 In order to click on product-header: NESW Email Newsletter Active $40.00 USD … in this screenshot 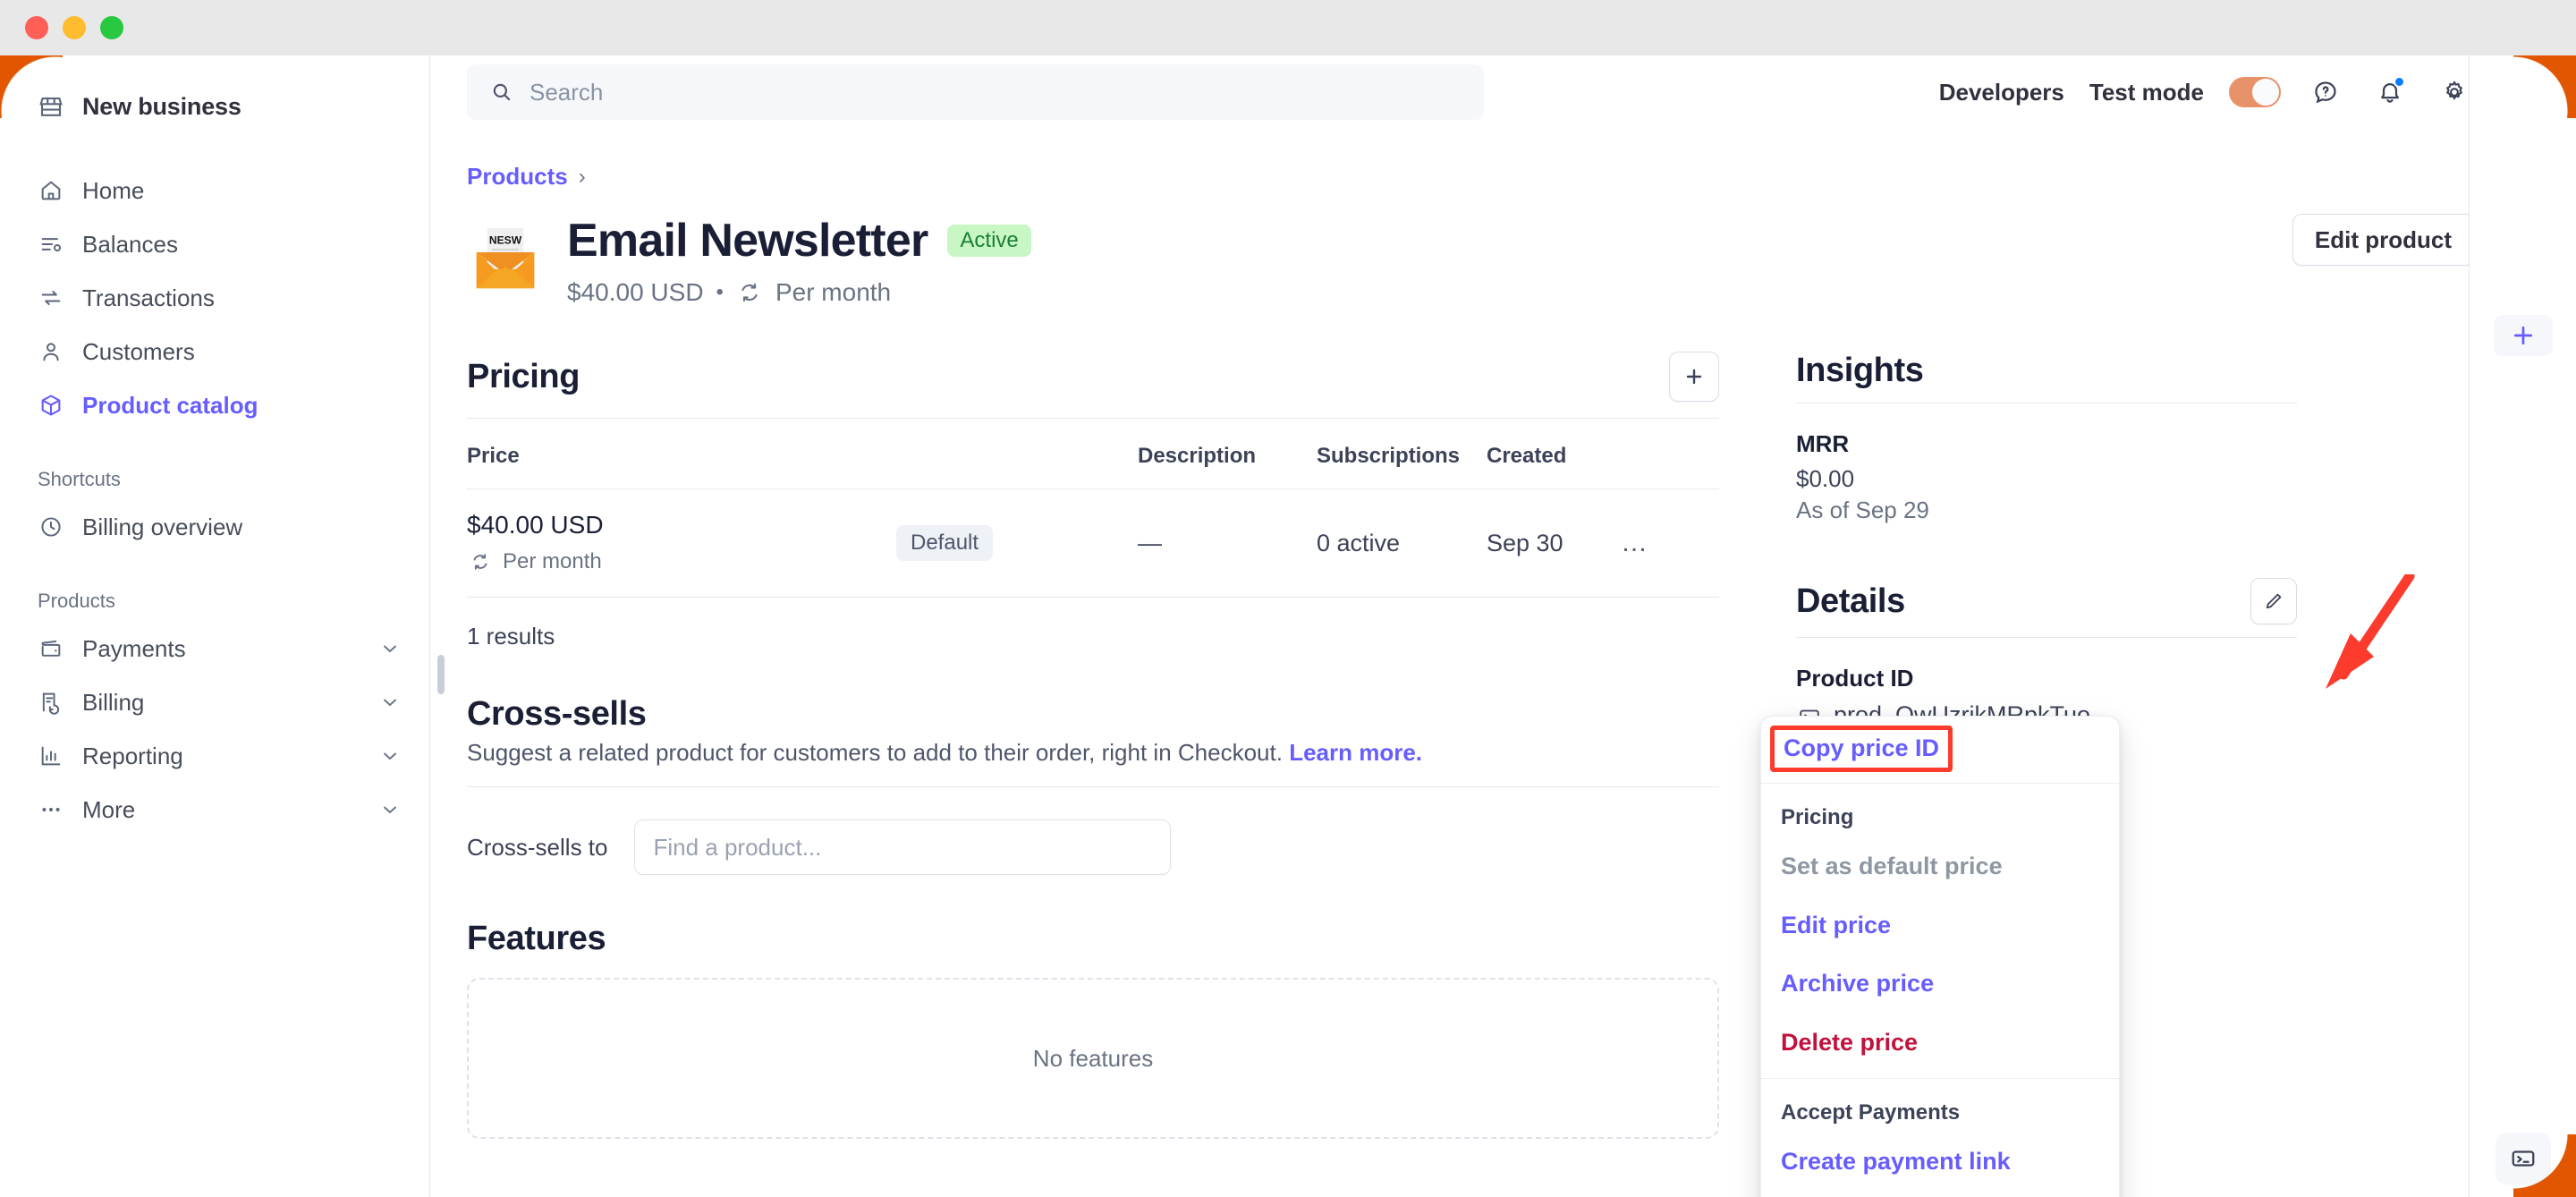, I will do `click(1521, 261)`.